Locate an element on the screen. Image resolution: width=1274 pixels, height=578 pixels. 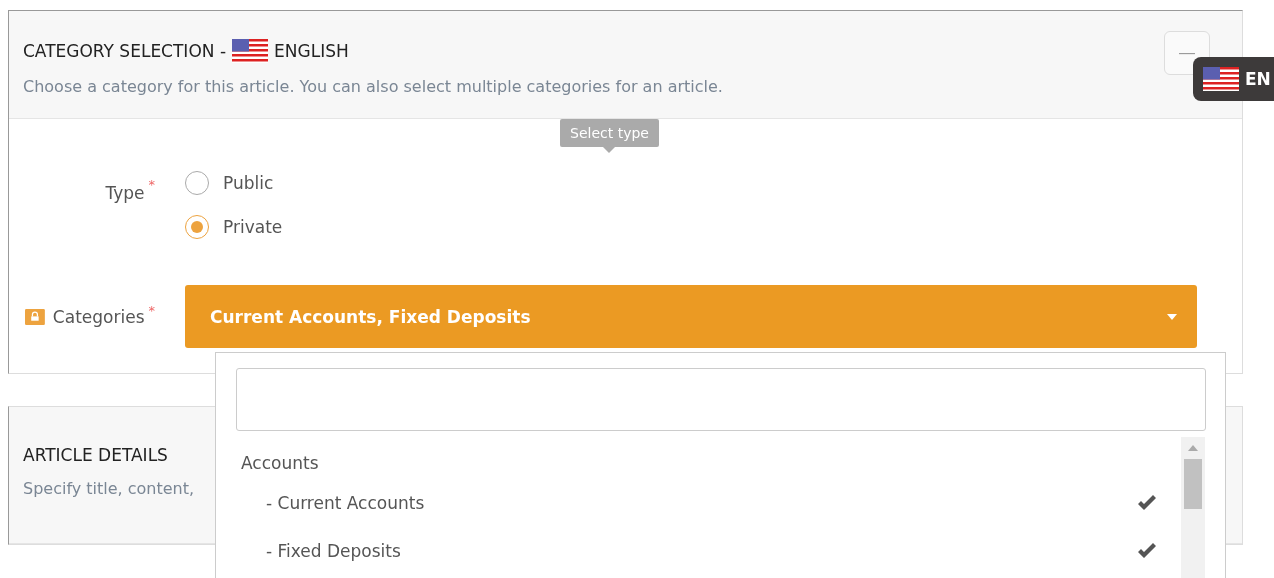
panel-title: CATEGORY SELECTION - is located at coordinates (125, 51).